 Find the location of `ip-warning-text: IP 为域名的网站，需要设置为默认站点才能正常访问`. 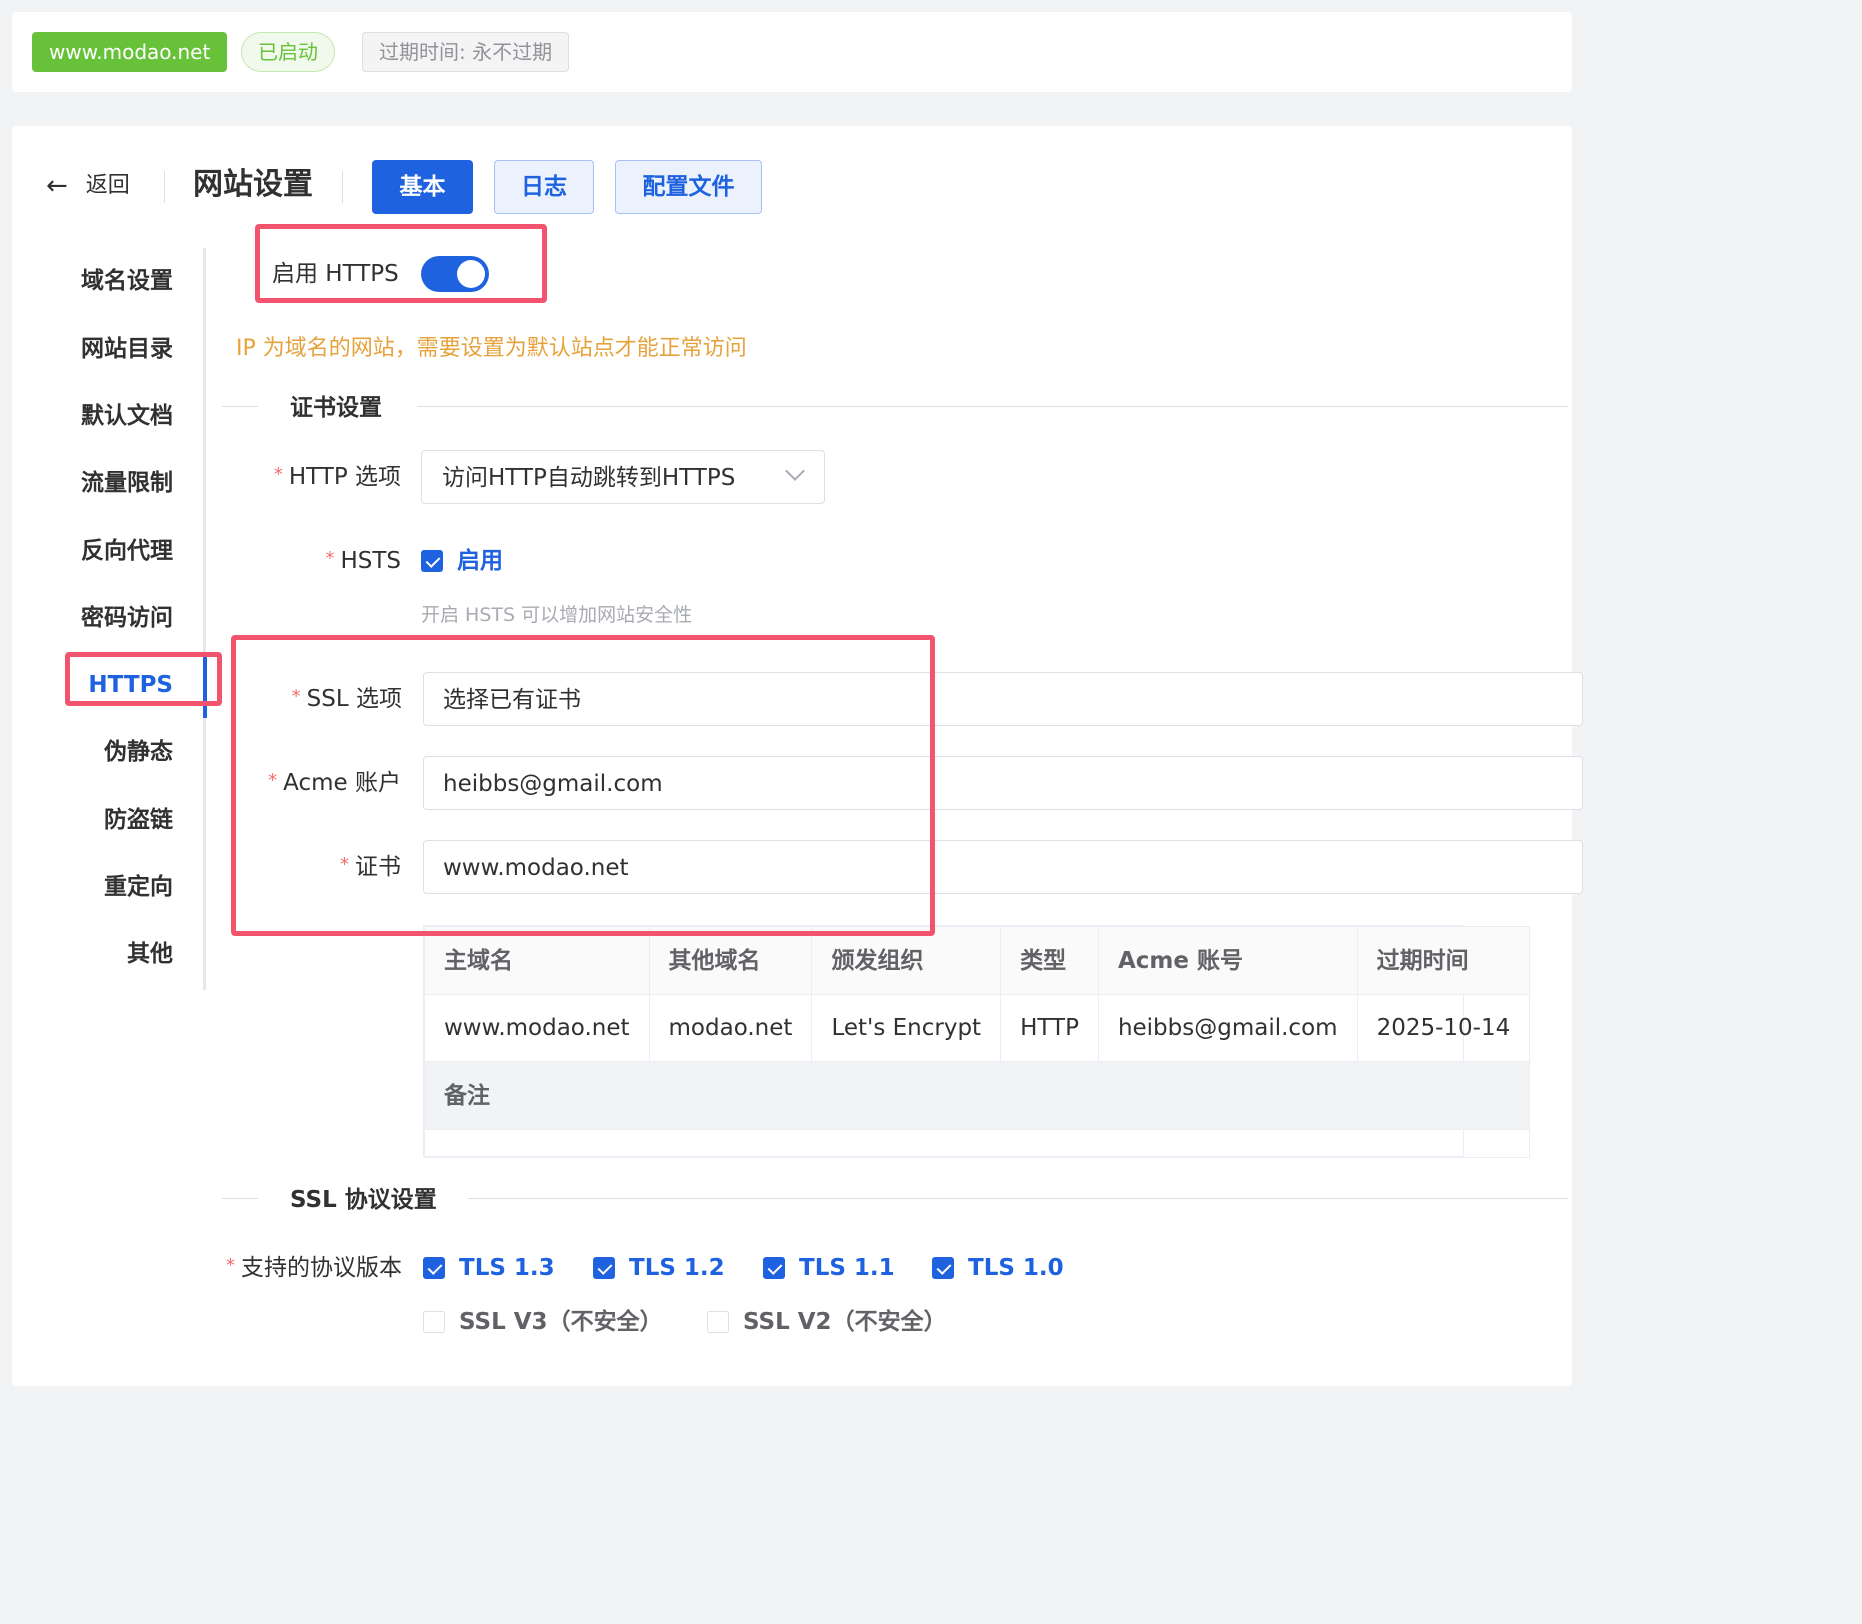

ip-warning-text: IP 为域名的网站，需要设置为默认站点才能正常访问 is located at coordinates (491, 348).